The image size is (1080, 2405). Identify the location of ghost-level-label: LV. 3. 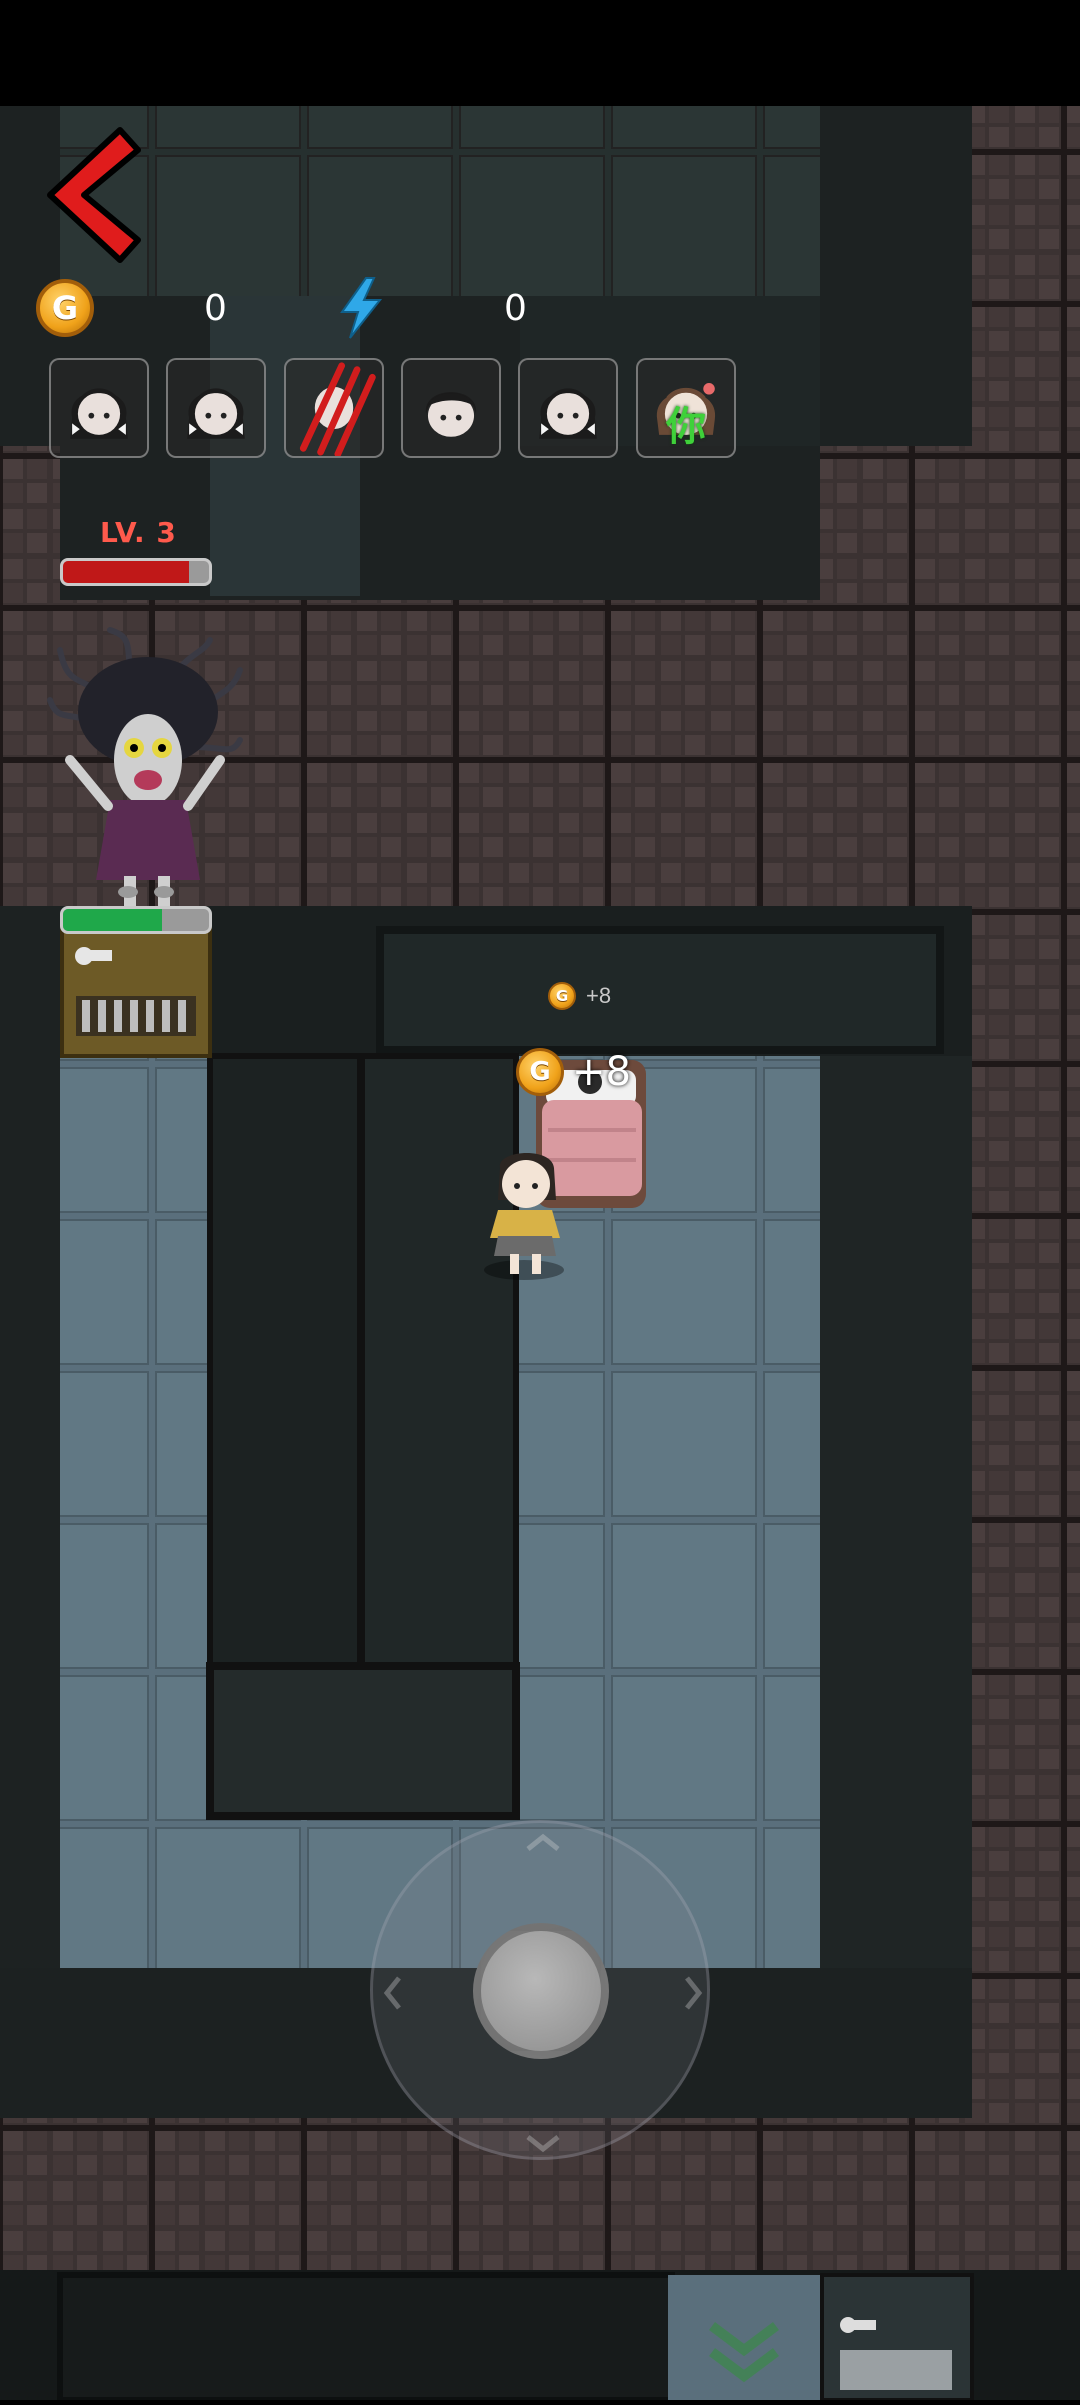
(138, 532).